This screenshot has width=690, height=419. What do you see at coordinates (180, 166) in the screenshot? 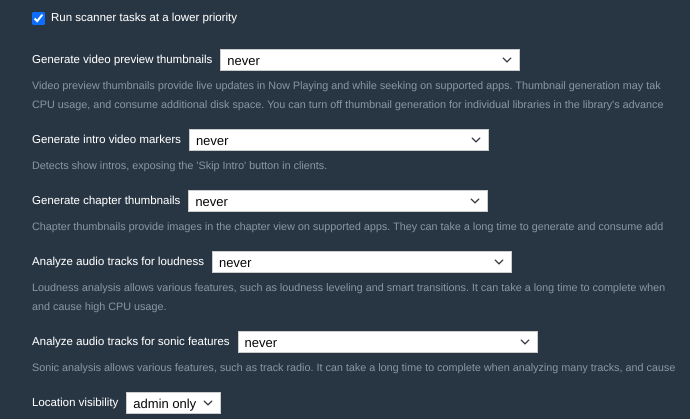
I see `setting-description: Detects show intros, exposing the 'Skip Intro' button in clients.` at bounding box center [180, 166].